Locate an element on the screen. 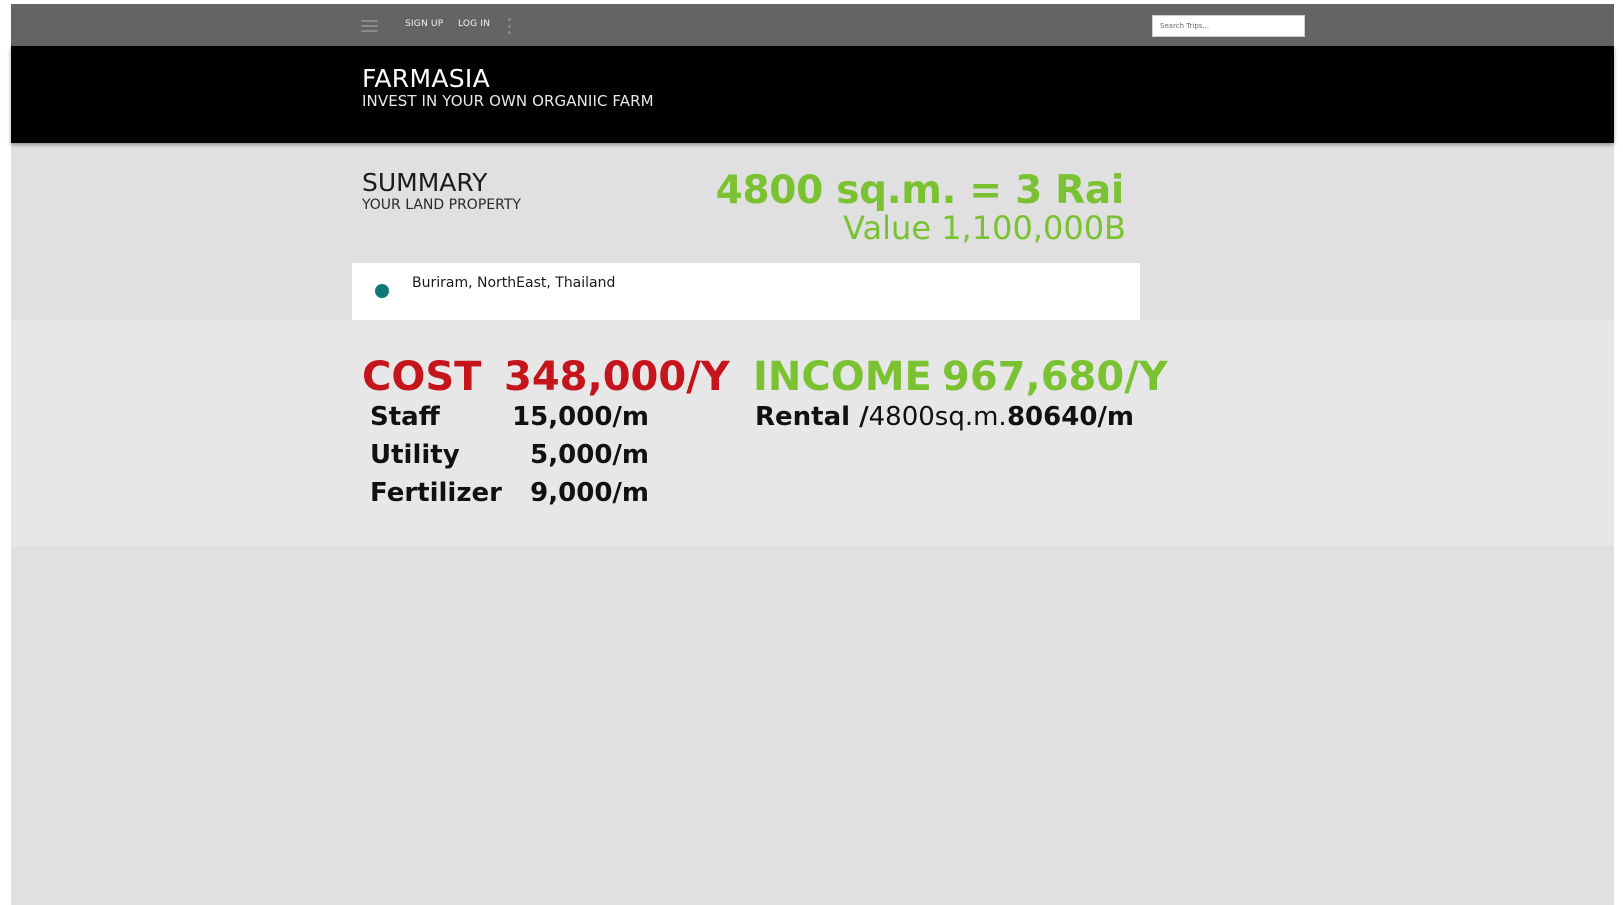  cost-item-value: 5,000/m is located at coordinates (589, 455).